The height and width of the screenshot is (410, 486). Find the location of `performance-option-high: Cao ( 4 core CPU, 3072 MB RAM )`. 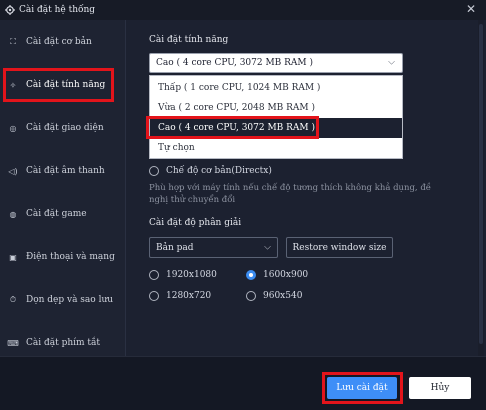

performance-option-high: Cao ( 4 core CPU, 3072 MB RAM ) is located at coordinates (276, 128).